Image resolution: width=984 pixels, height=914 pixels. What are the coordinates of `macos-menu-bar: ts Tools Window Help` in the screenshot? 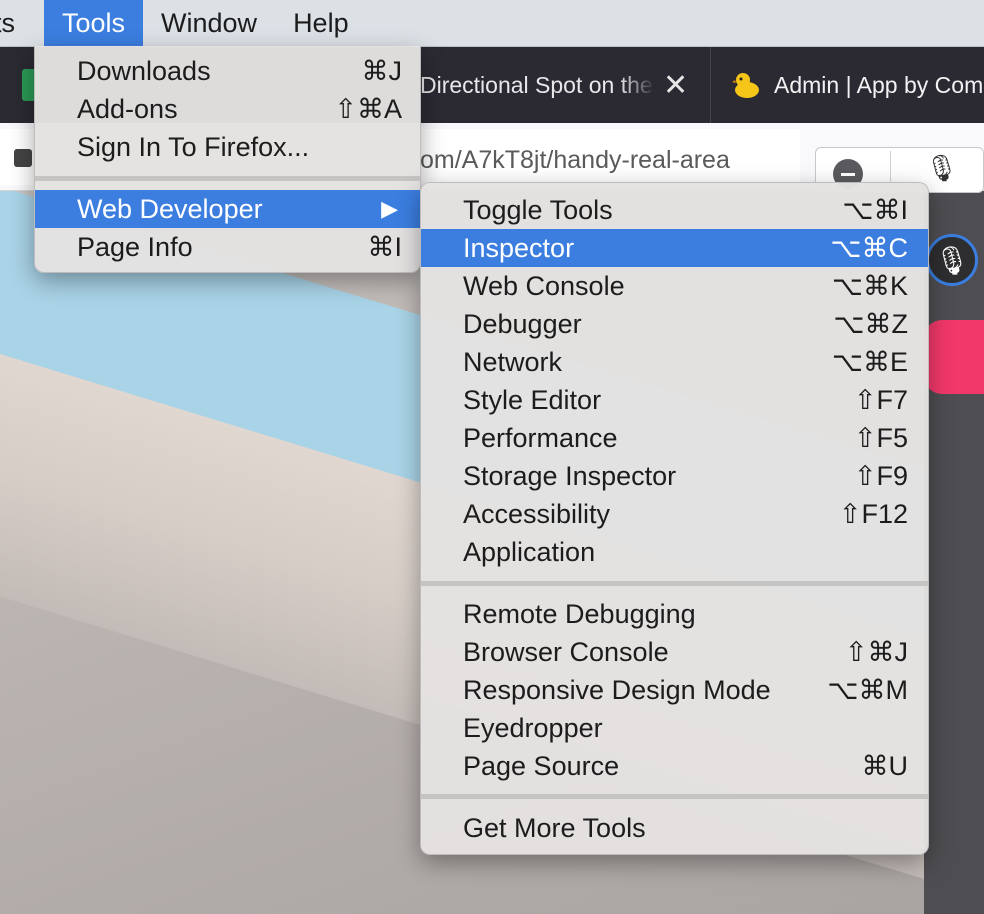 It's located at (492, 23).